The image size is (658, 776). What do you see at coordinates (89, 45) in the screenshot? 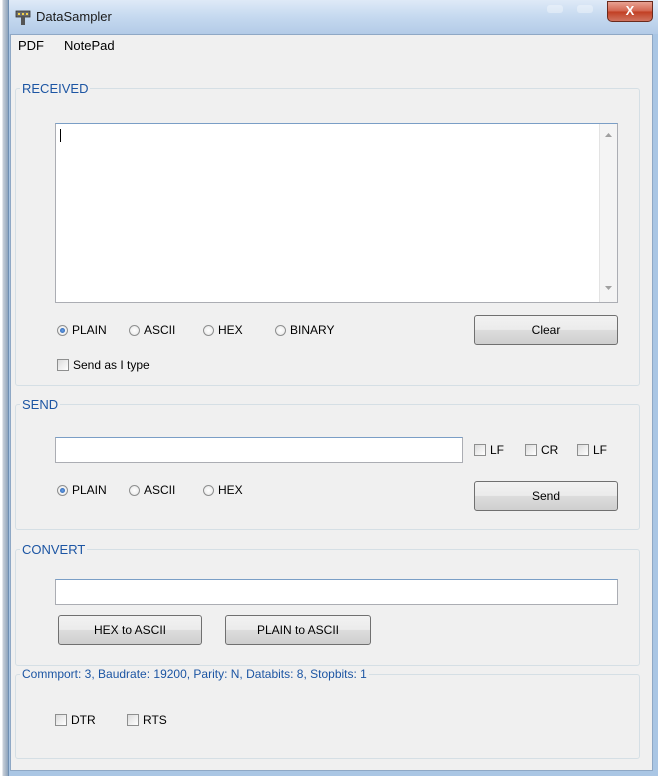
I see `menu-notepad: NotePad` at bounding box center [89, 45].